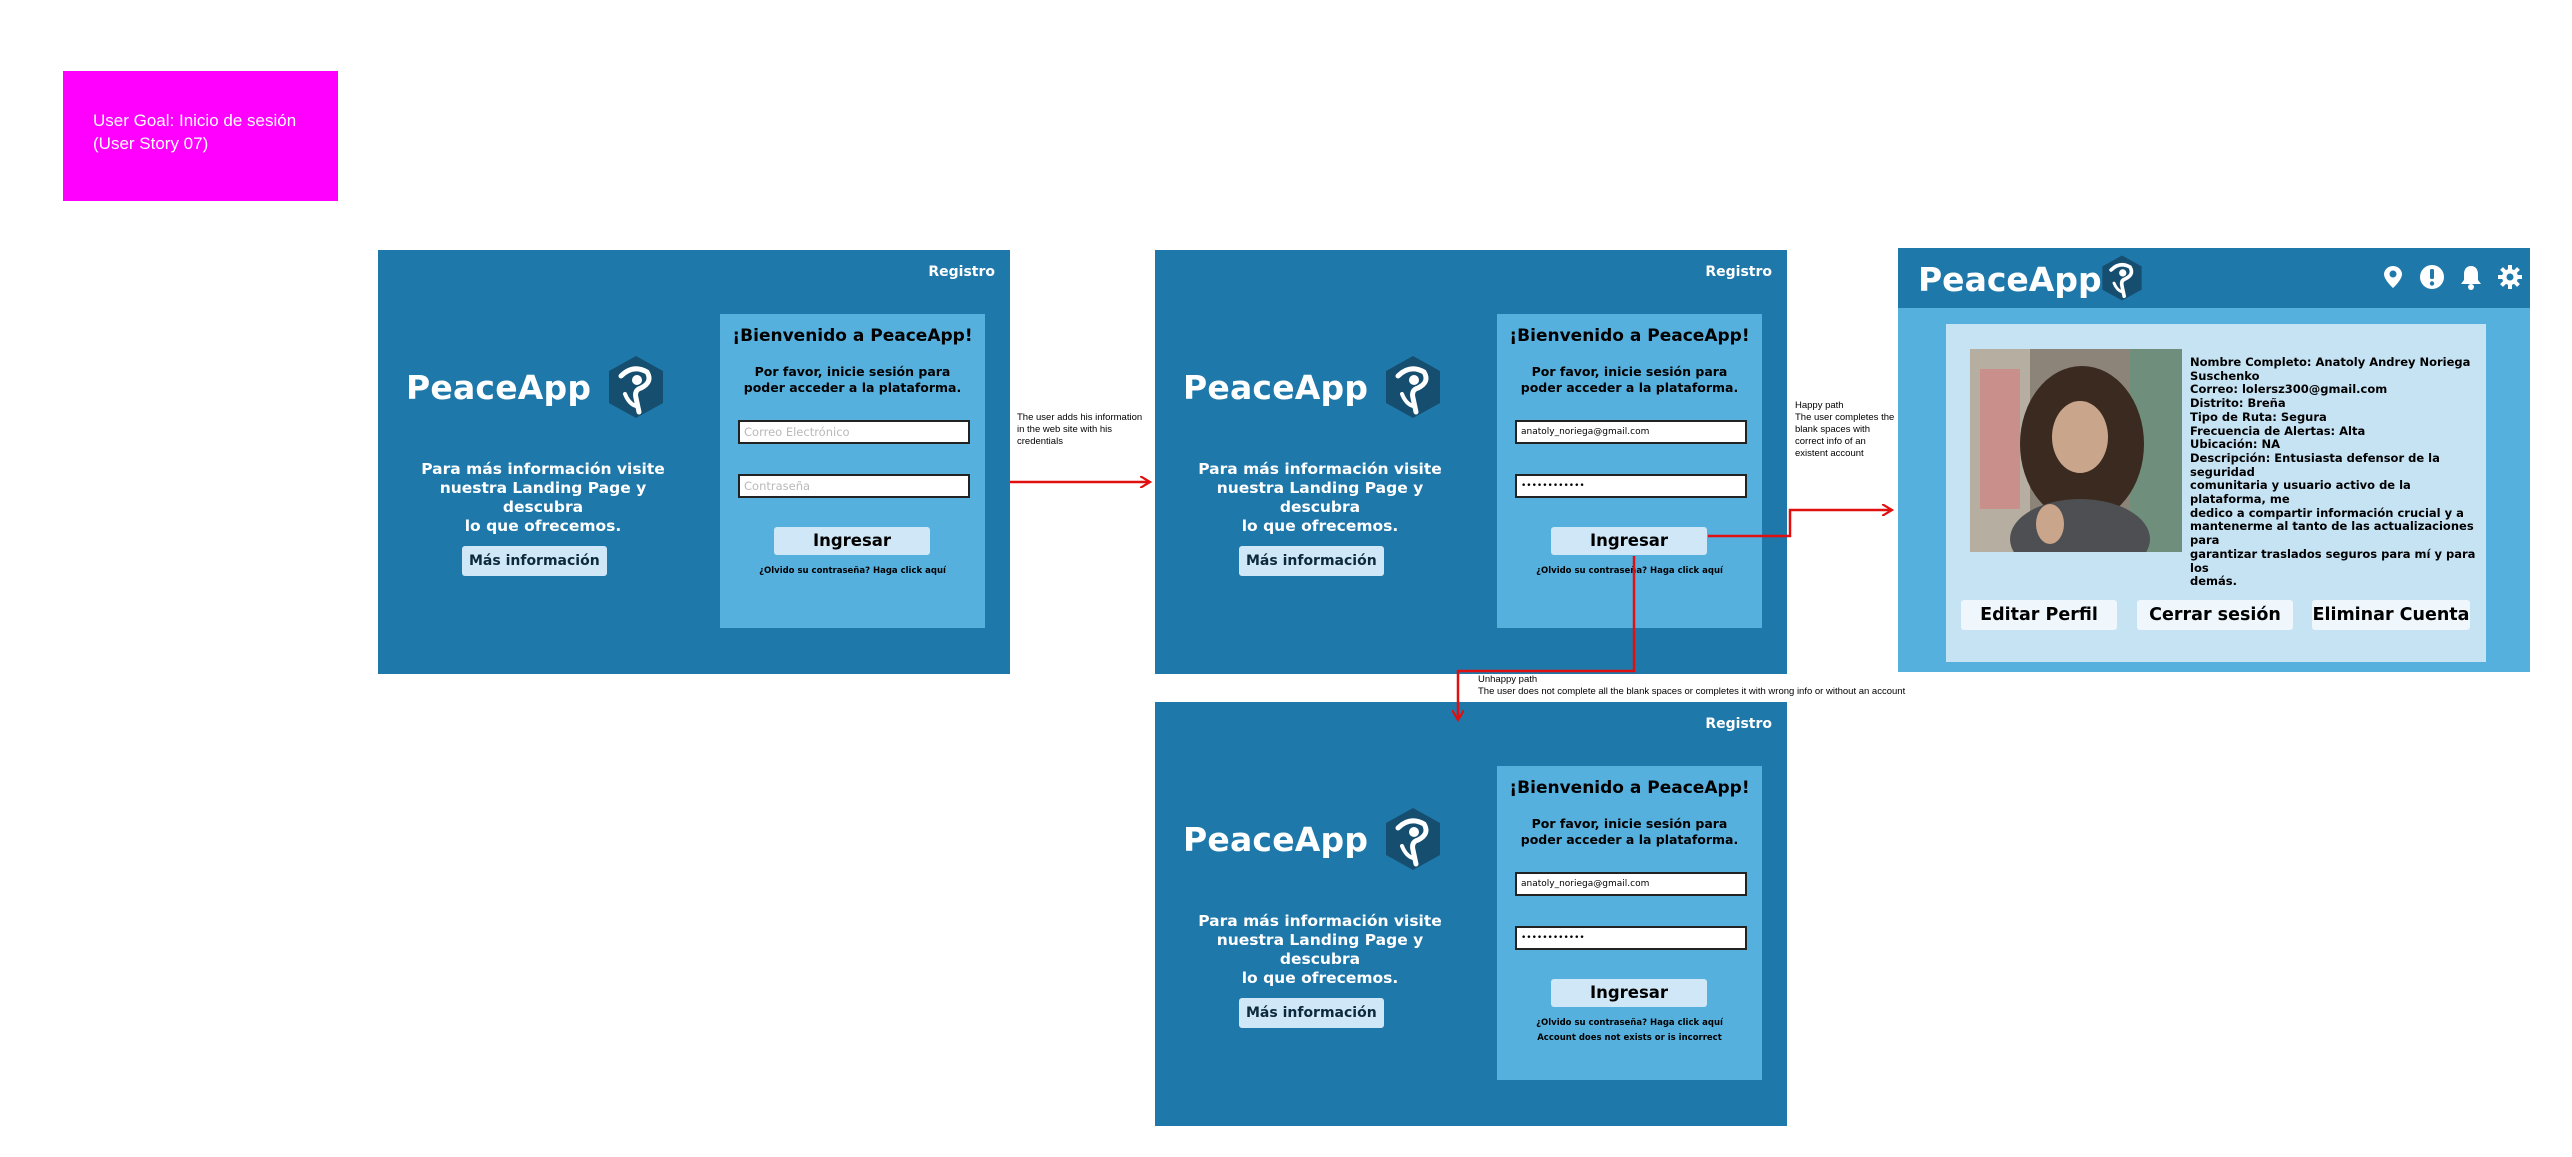 The image size is (2572, 1157). I want to click on arrow-happy-path, so click(1800, 524).